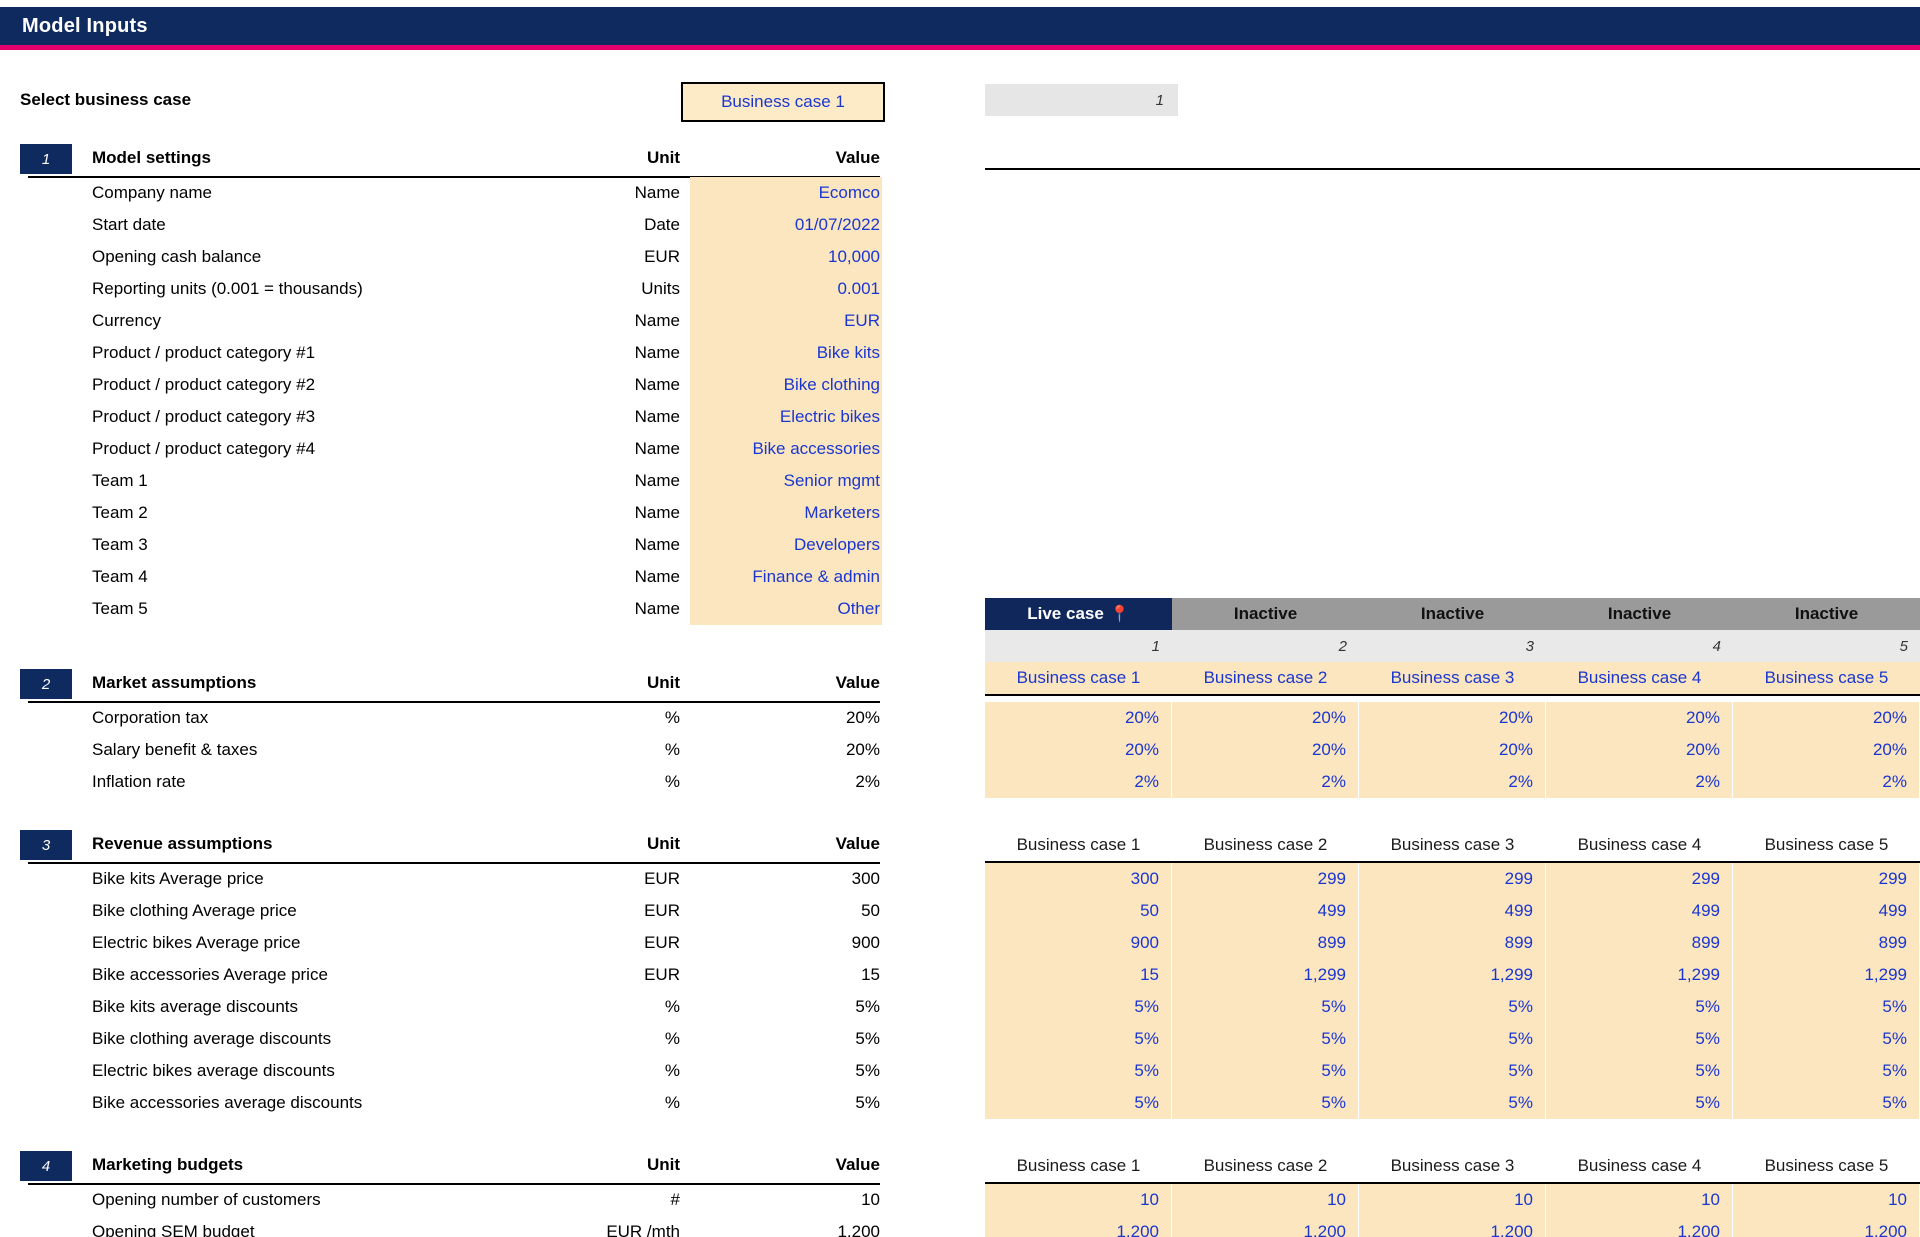 The height and width of the screenshot is (1237, 1920). What do you see at coordinates (790, 513) in the screenshot?
I see `input-row-value: Marketers` at bounding box center [790, 513].